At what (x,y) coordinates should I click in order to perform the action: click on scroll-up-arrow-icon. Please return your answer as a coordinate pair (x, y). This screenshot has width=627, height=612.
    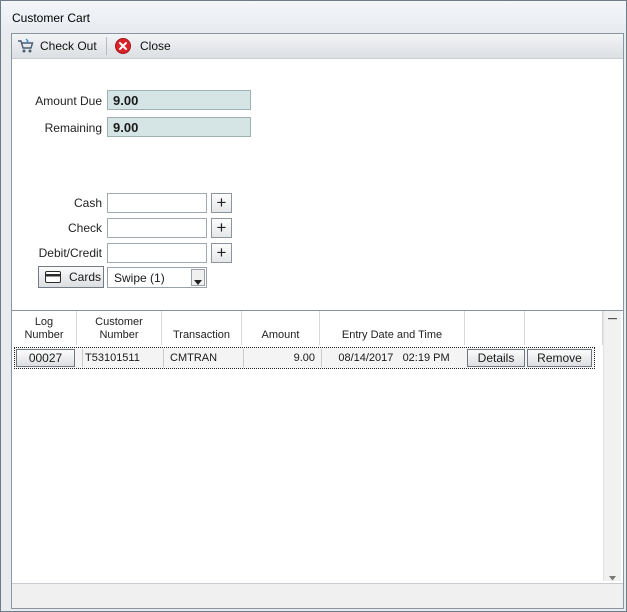
    Looking at the image, I should click on (612, 316).